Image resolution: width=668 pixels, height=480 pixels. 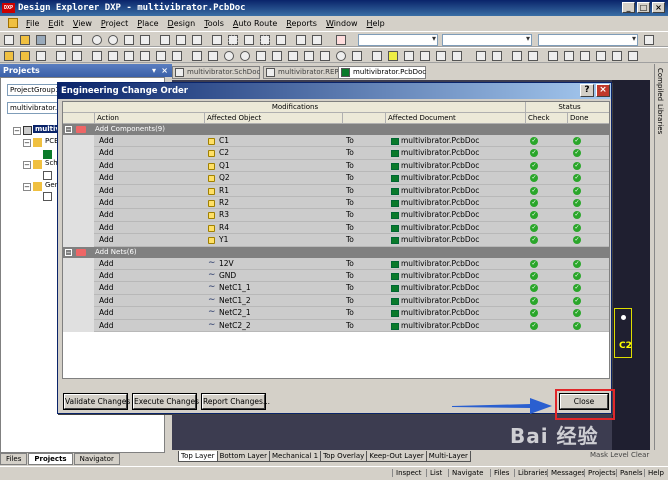 What do you see at coordinates (336, 228) in the screenshot?
I see `eco-row: Add R4 To multivibrator.PcbDoc ✓ ✓` at bounding box center [336, 228].